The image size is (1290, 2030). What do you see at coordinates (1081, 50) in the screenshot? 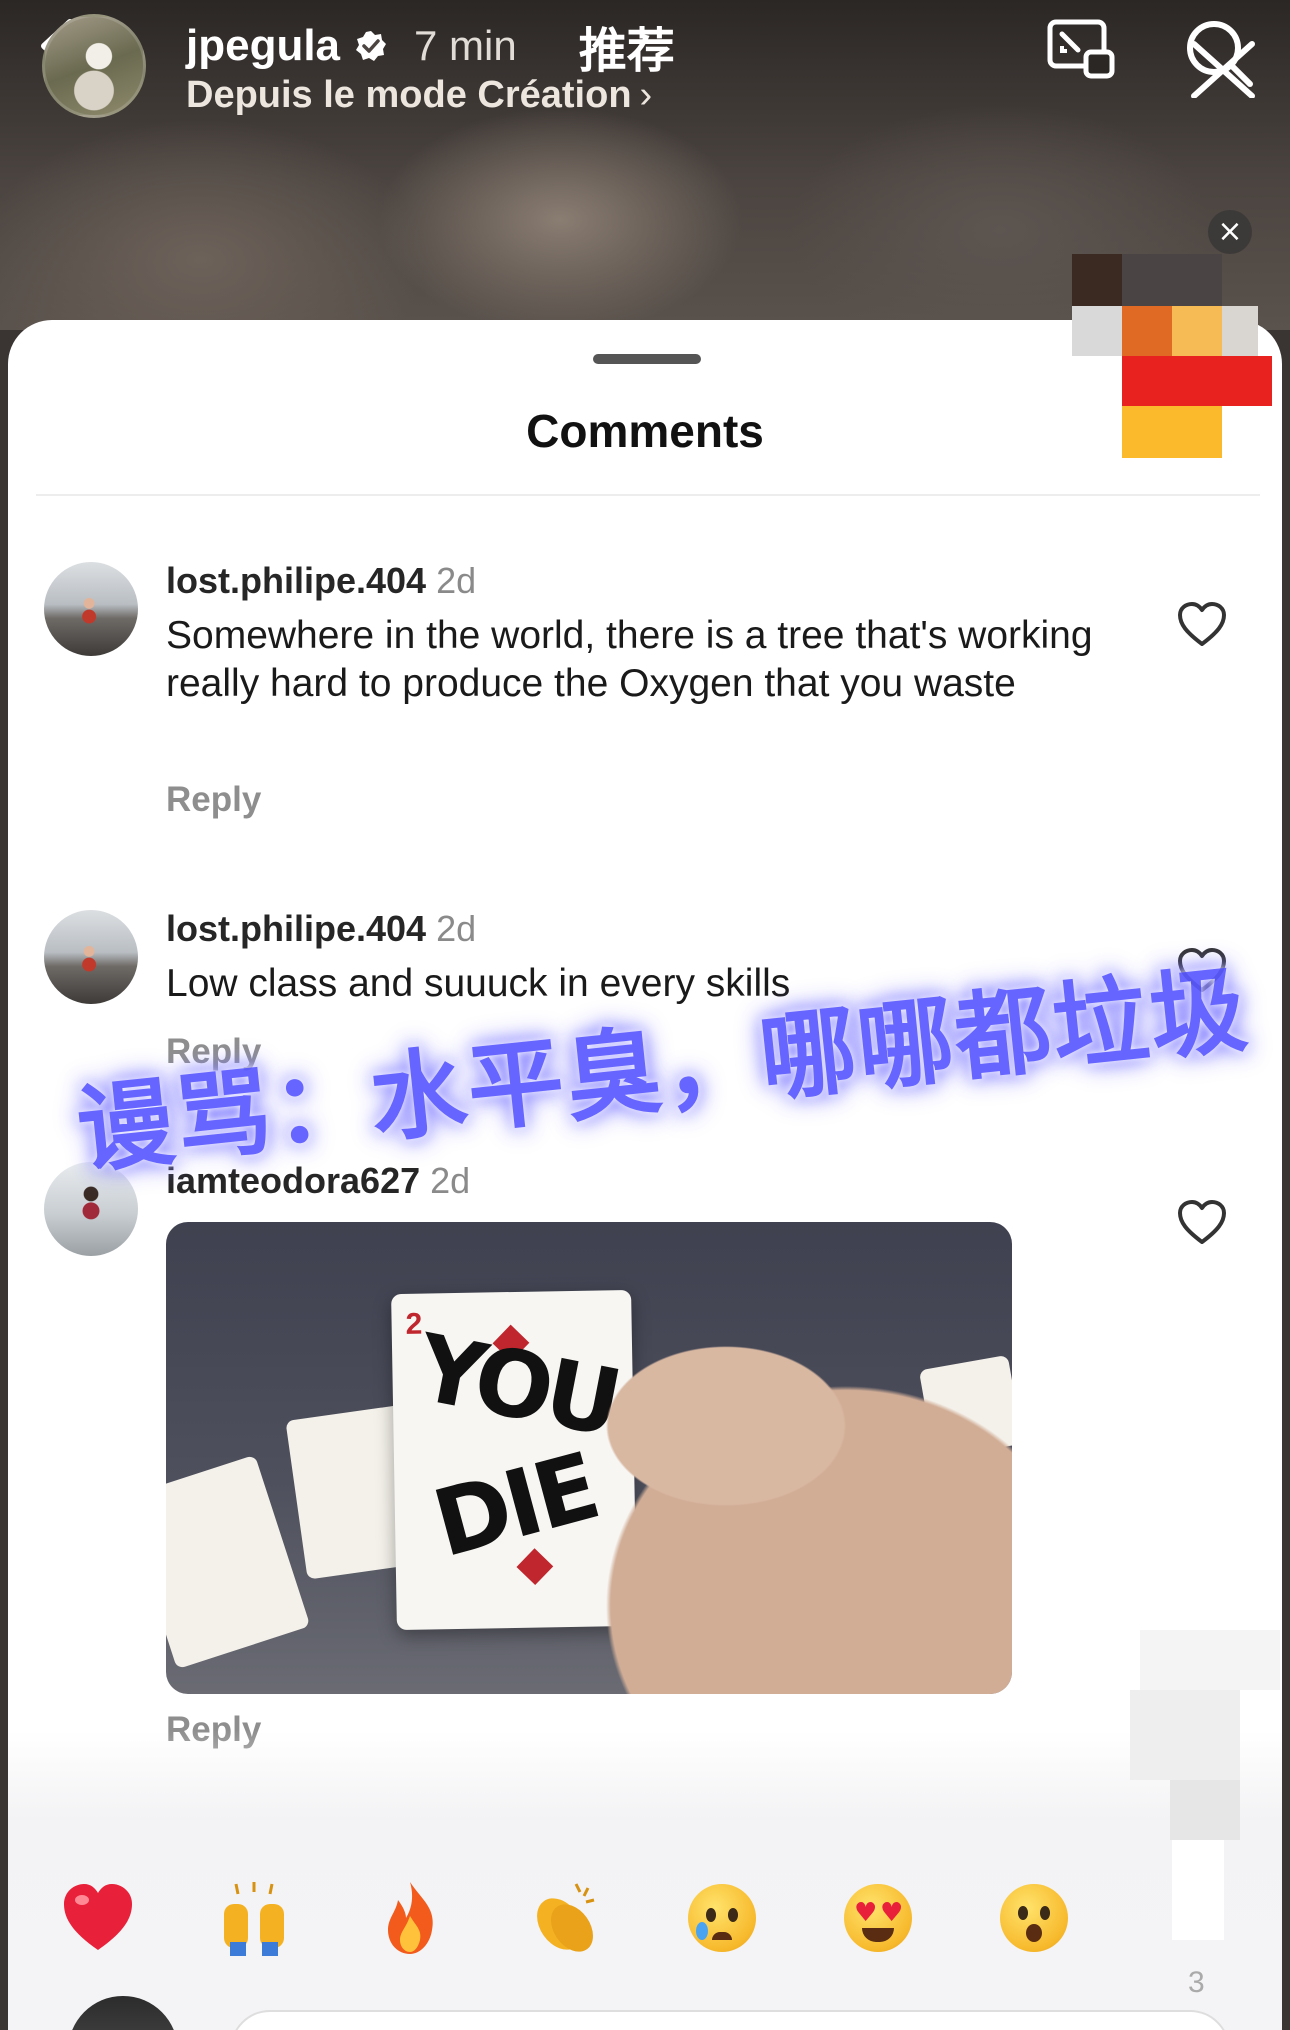
I see `picture-in-picture-icon` at bounding box center [1081, 50].